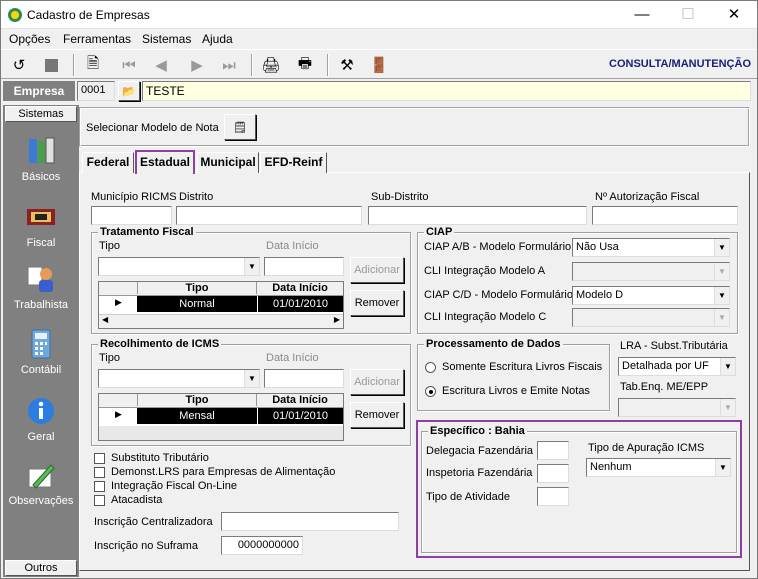 This screenshot has width=758, height=579. I want to click on minimize-button: —, so click(642, 15).